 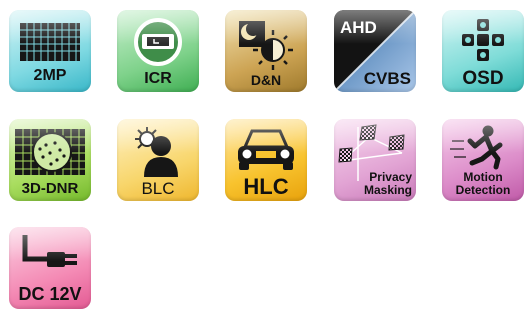 What do you see at coordinates (158, 160) in the screenshot?
I see `feature-blc-tile: BLC` at bounding box center [158, 160].